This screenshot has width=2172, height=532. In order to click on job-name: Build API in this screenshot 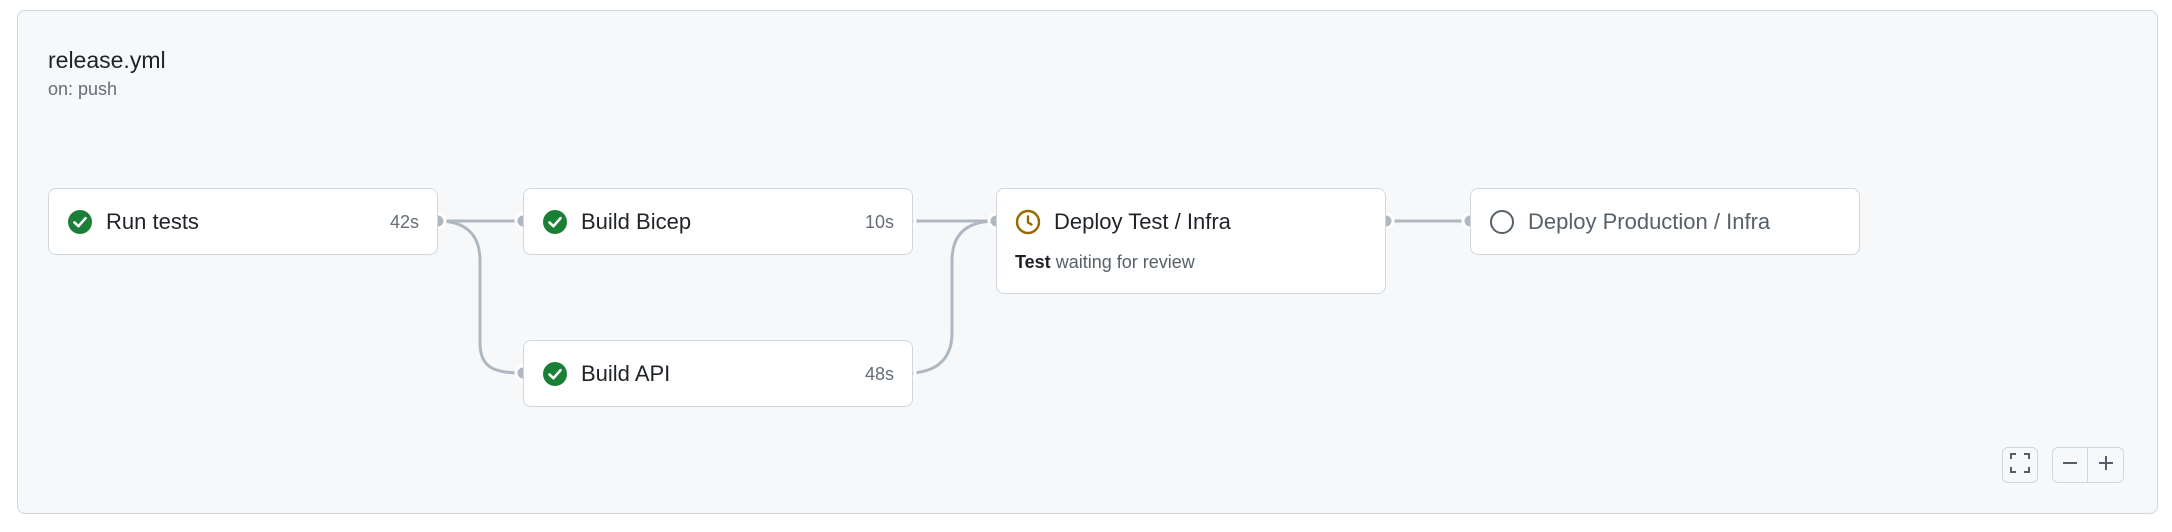, I will do `click(626, 373)`.